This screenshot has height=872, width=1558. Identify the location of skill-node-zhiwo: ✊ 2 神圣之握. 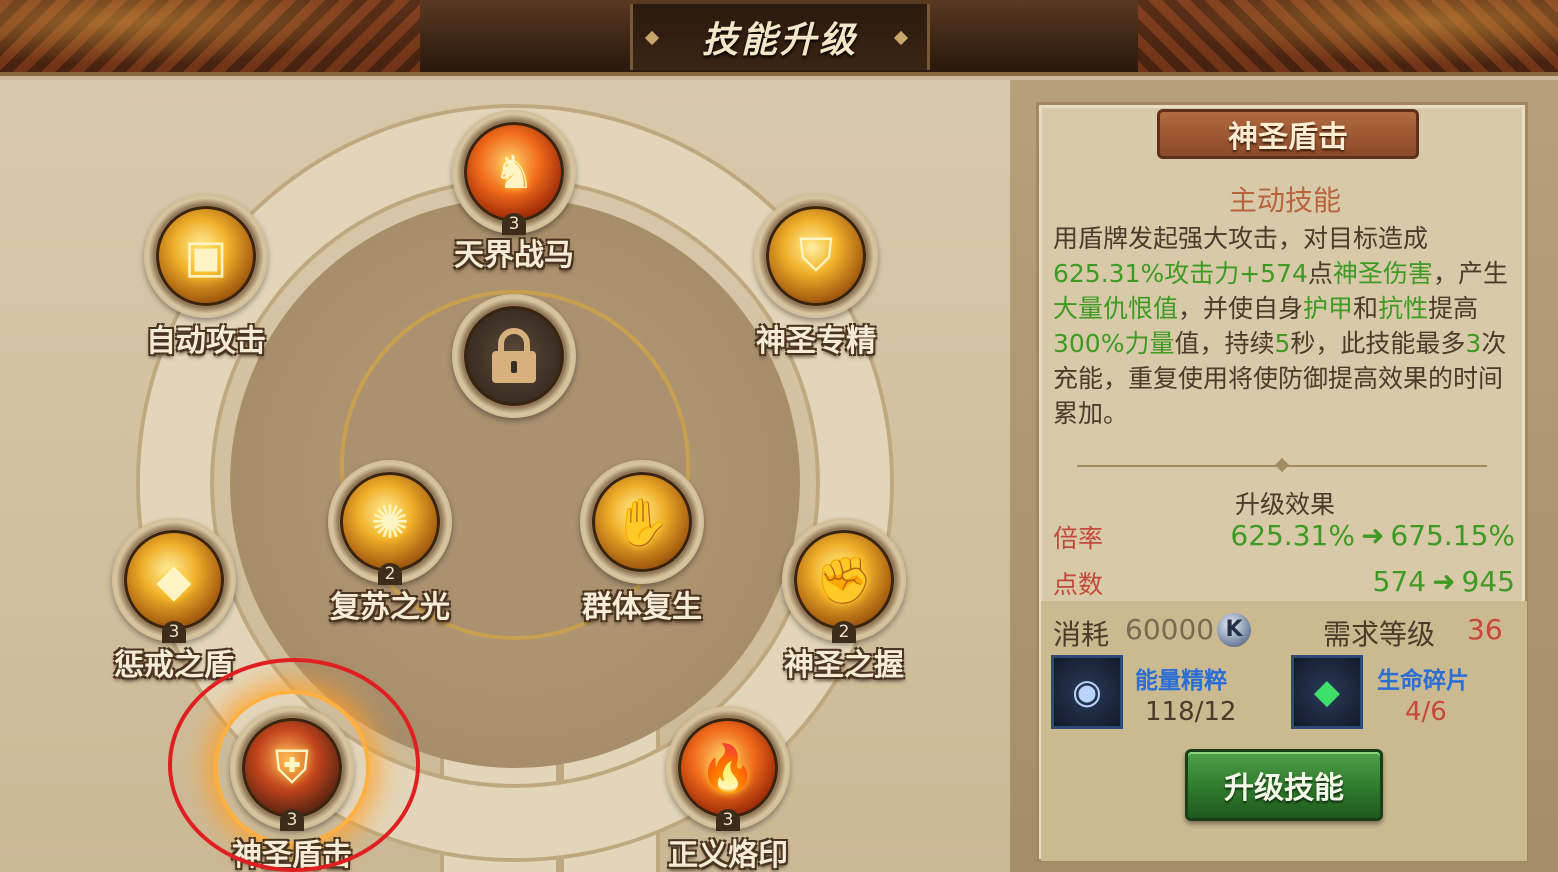
(844, 600).